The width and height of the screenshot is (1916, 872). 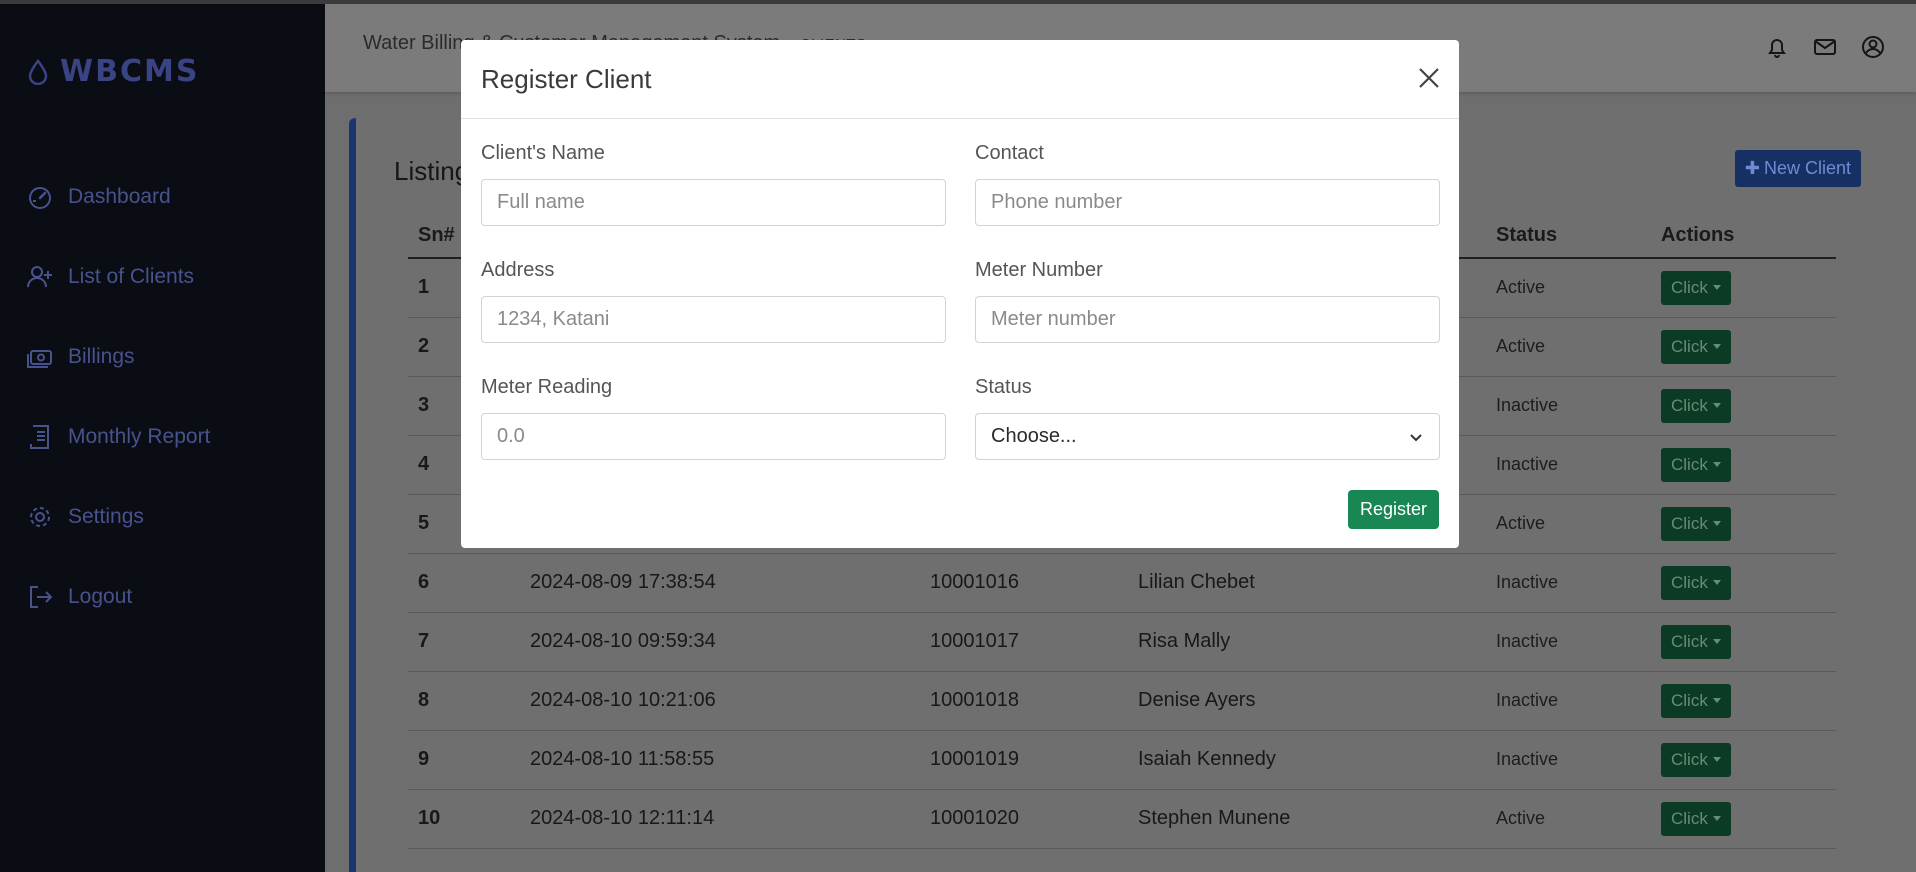 I want to click on meter-reading-label: Meter Reading, so click(x=547, y=387).